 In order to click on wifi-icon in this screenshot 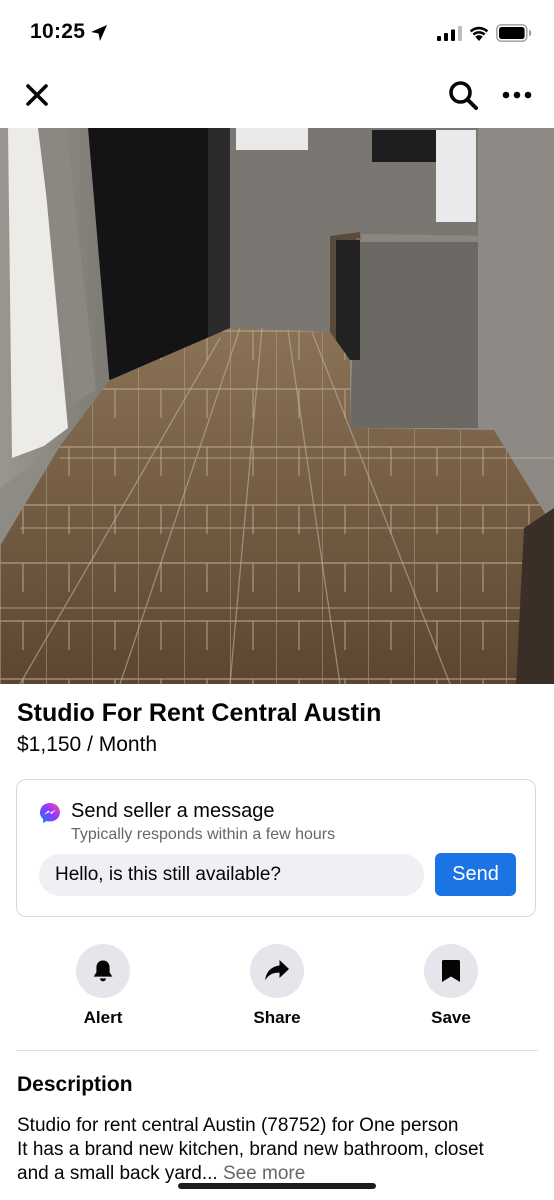, I will do `click(479, 33)`.